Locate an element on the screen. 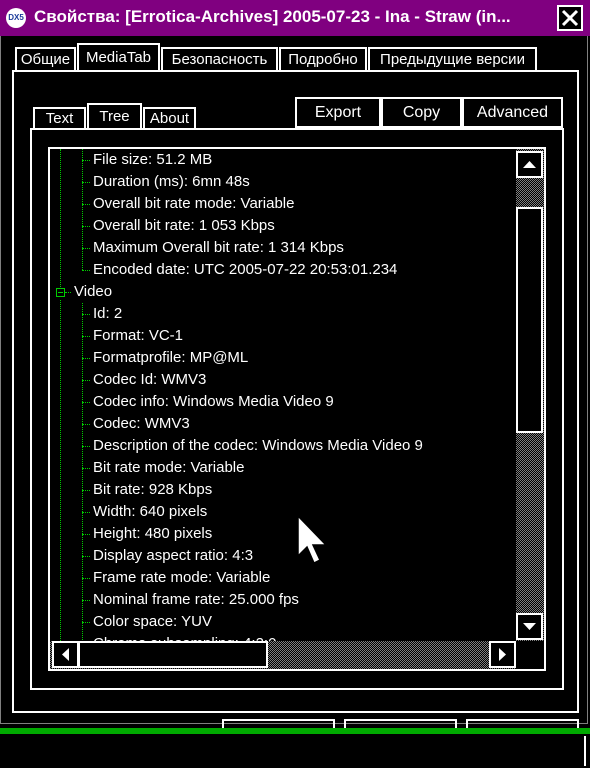 The image size is (590, 768). tree-item: Formatprofile: MP@ML is located at coordinates (170, 358).